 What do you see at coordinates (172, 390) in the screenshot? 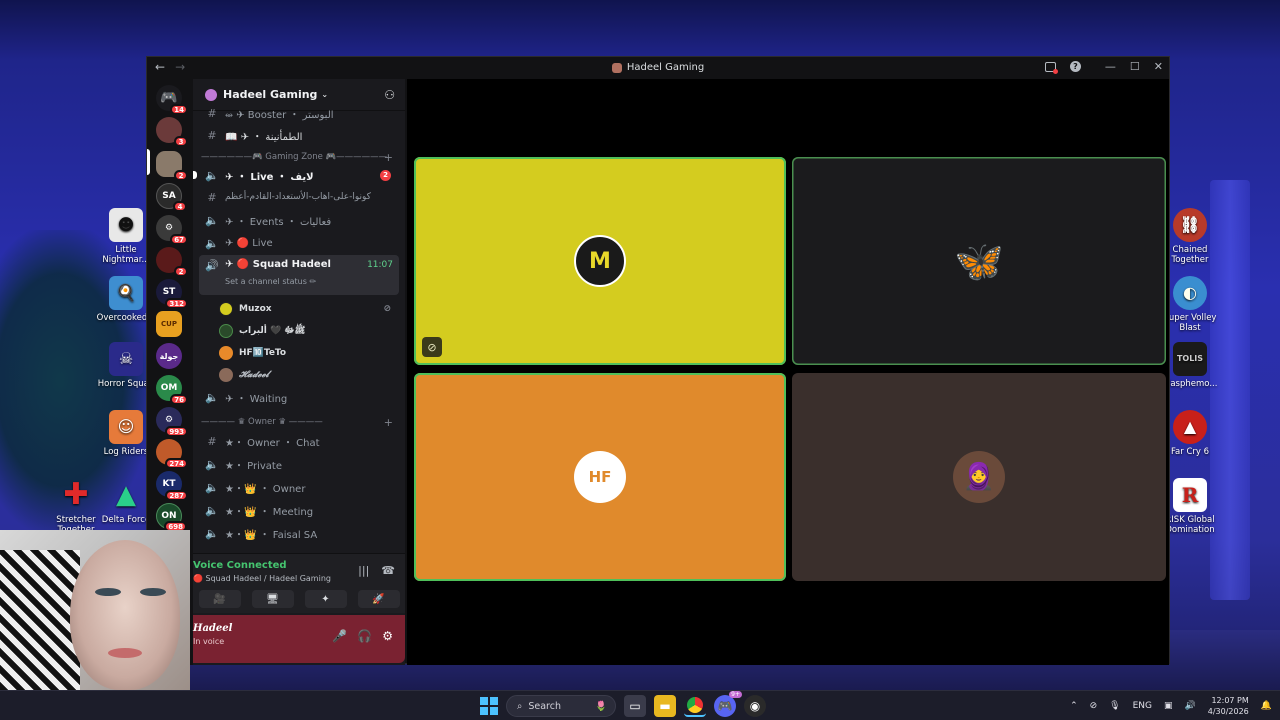
I see `server-icon: OM 76` at bounding box center [172, 390].